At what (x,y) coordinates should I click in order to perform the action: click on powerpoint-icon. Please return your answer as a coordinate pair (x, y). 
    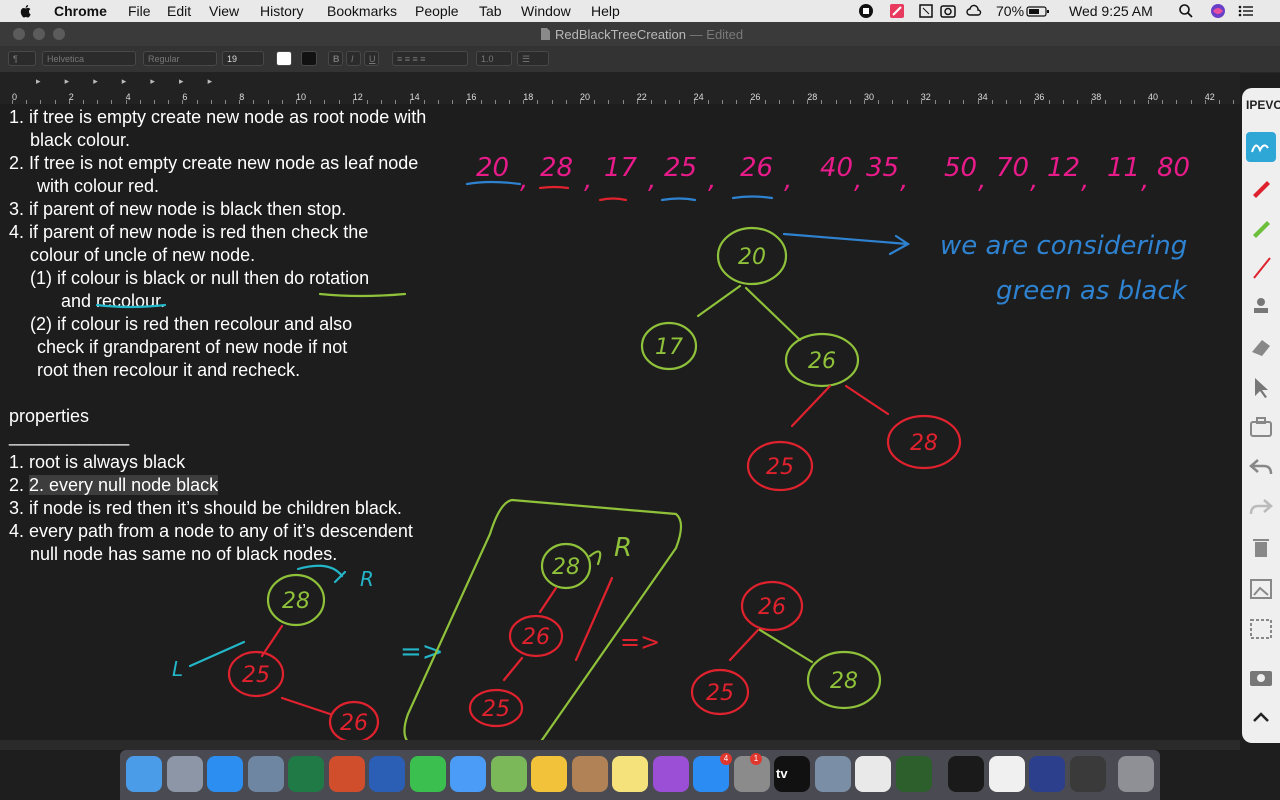
    Looking at the image, I should click on (346, 774).